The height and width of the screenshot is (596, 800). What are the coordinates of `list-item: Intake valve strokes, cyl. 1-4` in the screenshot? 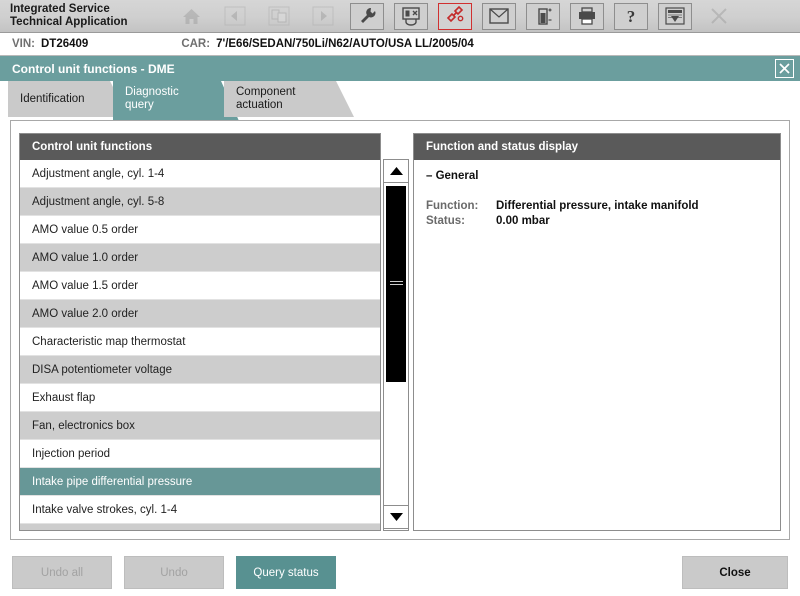 It's located at (200, 510).